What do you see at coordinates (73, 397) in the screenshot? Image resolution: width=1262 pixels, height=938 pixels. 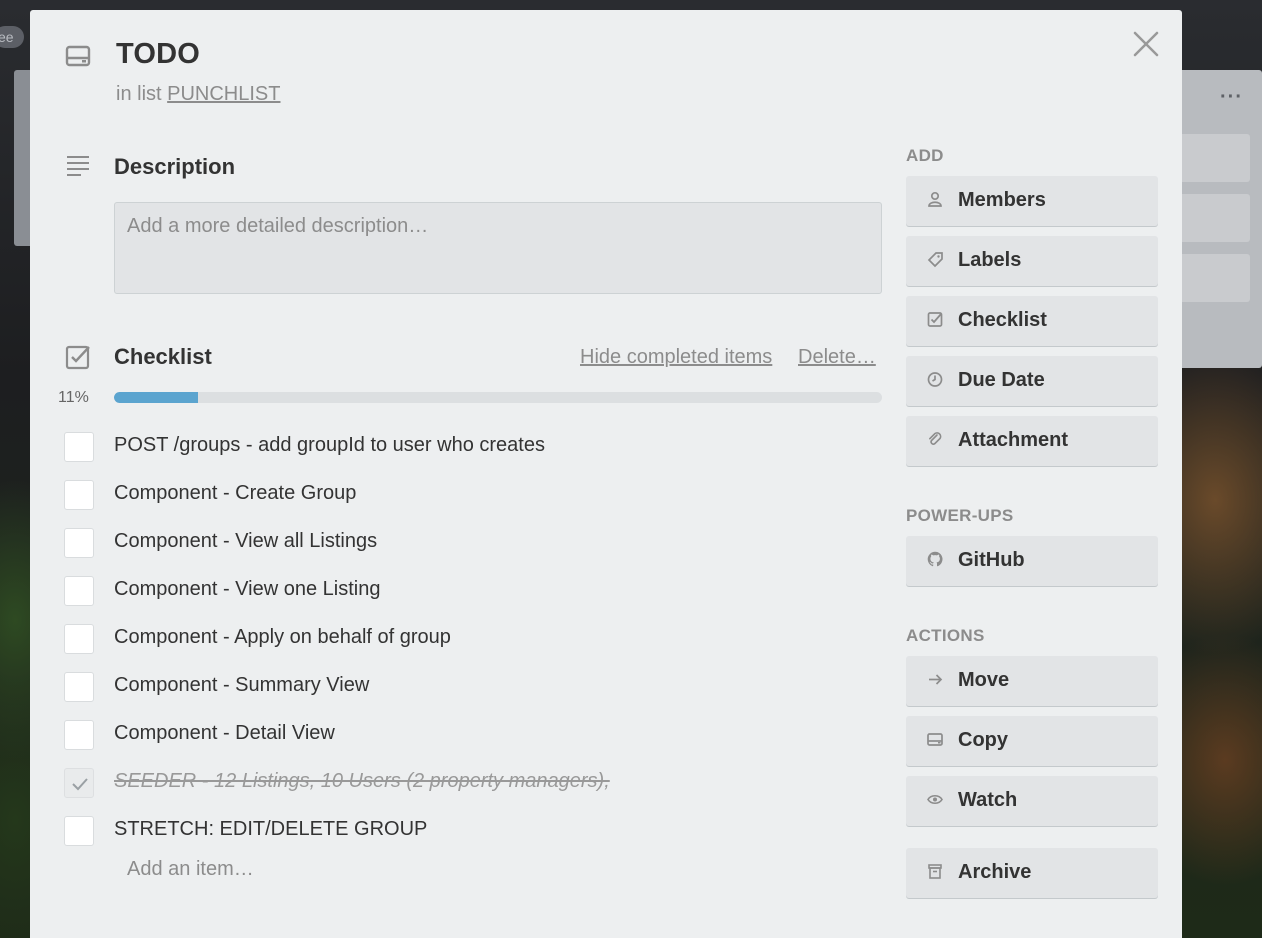 I see `progress-percent: 11%` at bounding box center [73, 397].